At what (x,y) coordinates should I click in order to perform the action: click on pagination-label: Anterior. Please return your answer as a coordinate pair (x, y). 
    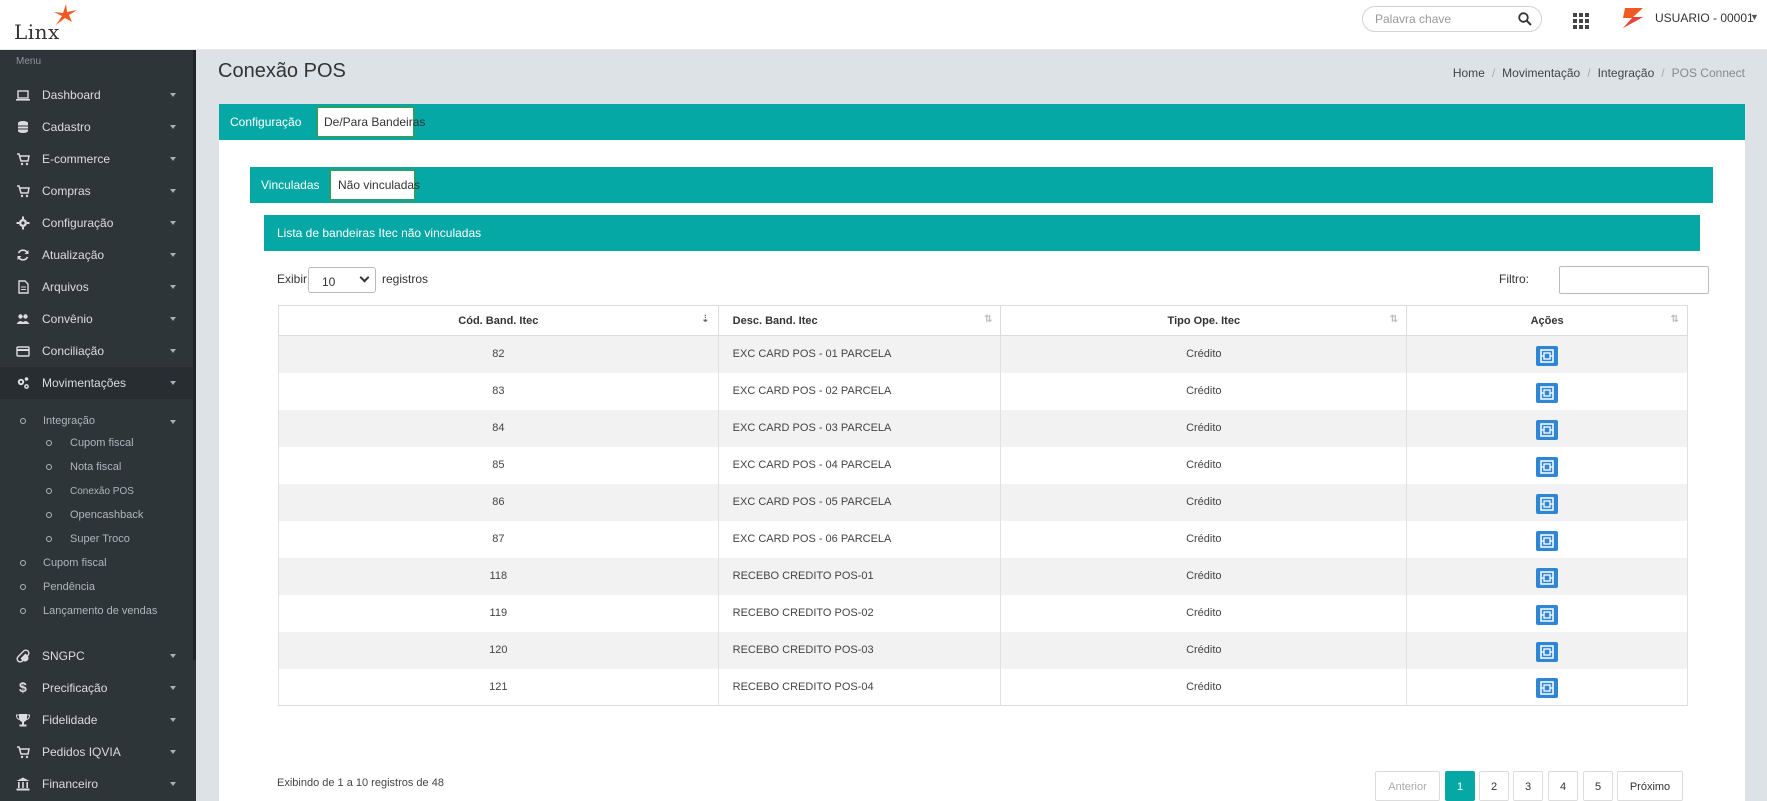
    Looking at the image, I should click on (1407, 787).